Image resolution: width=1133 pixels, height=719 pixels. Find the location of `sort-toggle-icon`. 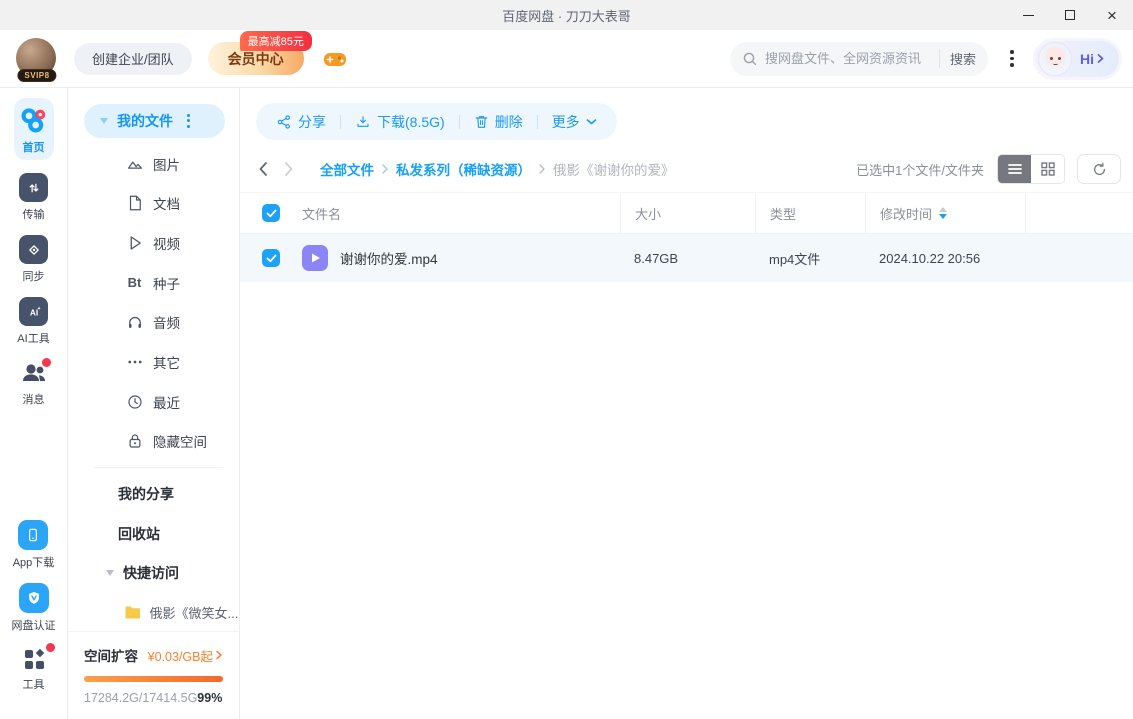

sort-toggle-icon is located at coordinates (943, 213).